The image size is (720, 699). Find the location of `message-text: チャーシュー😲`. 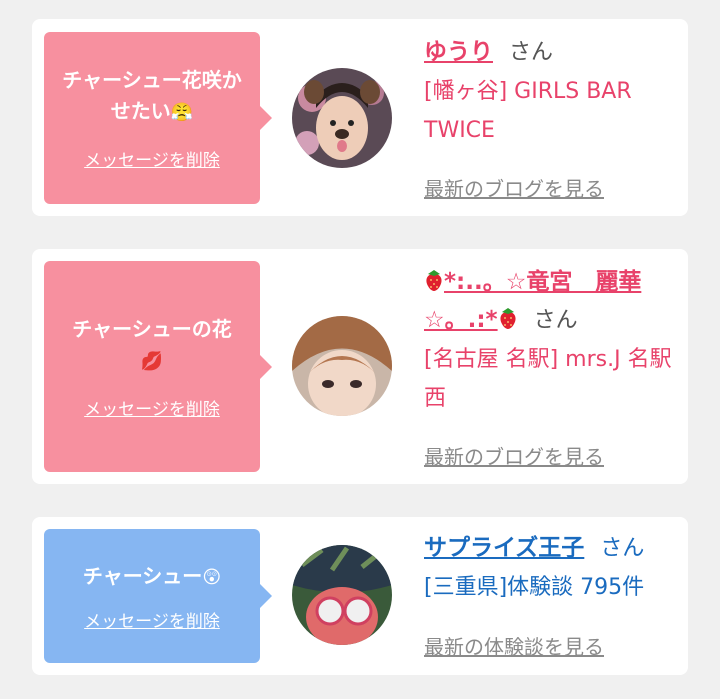

message-text: チャーシュー😲 is located at coordinates (152, 577).